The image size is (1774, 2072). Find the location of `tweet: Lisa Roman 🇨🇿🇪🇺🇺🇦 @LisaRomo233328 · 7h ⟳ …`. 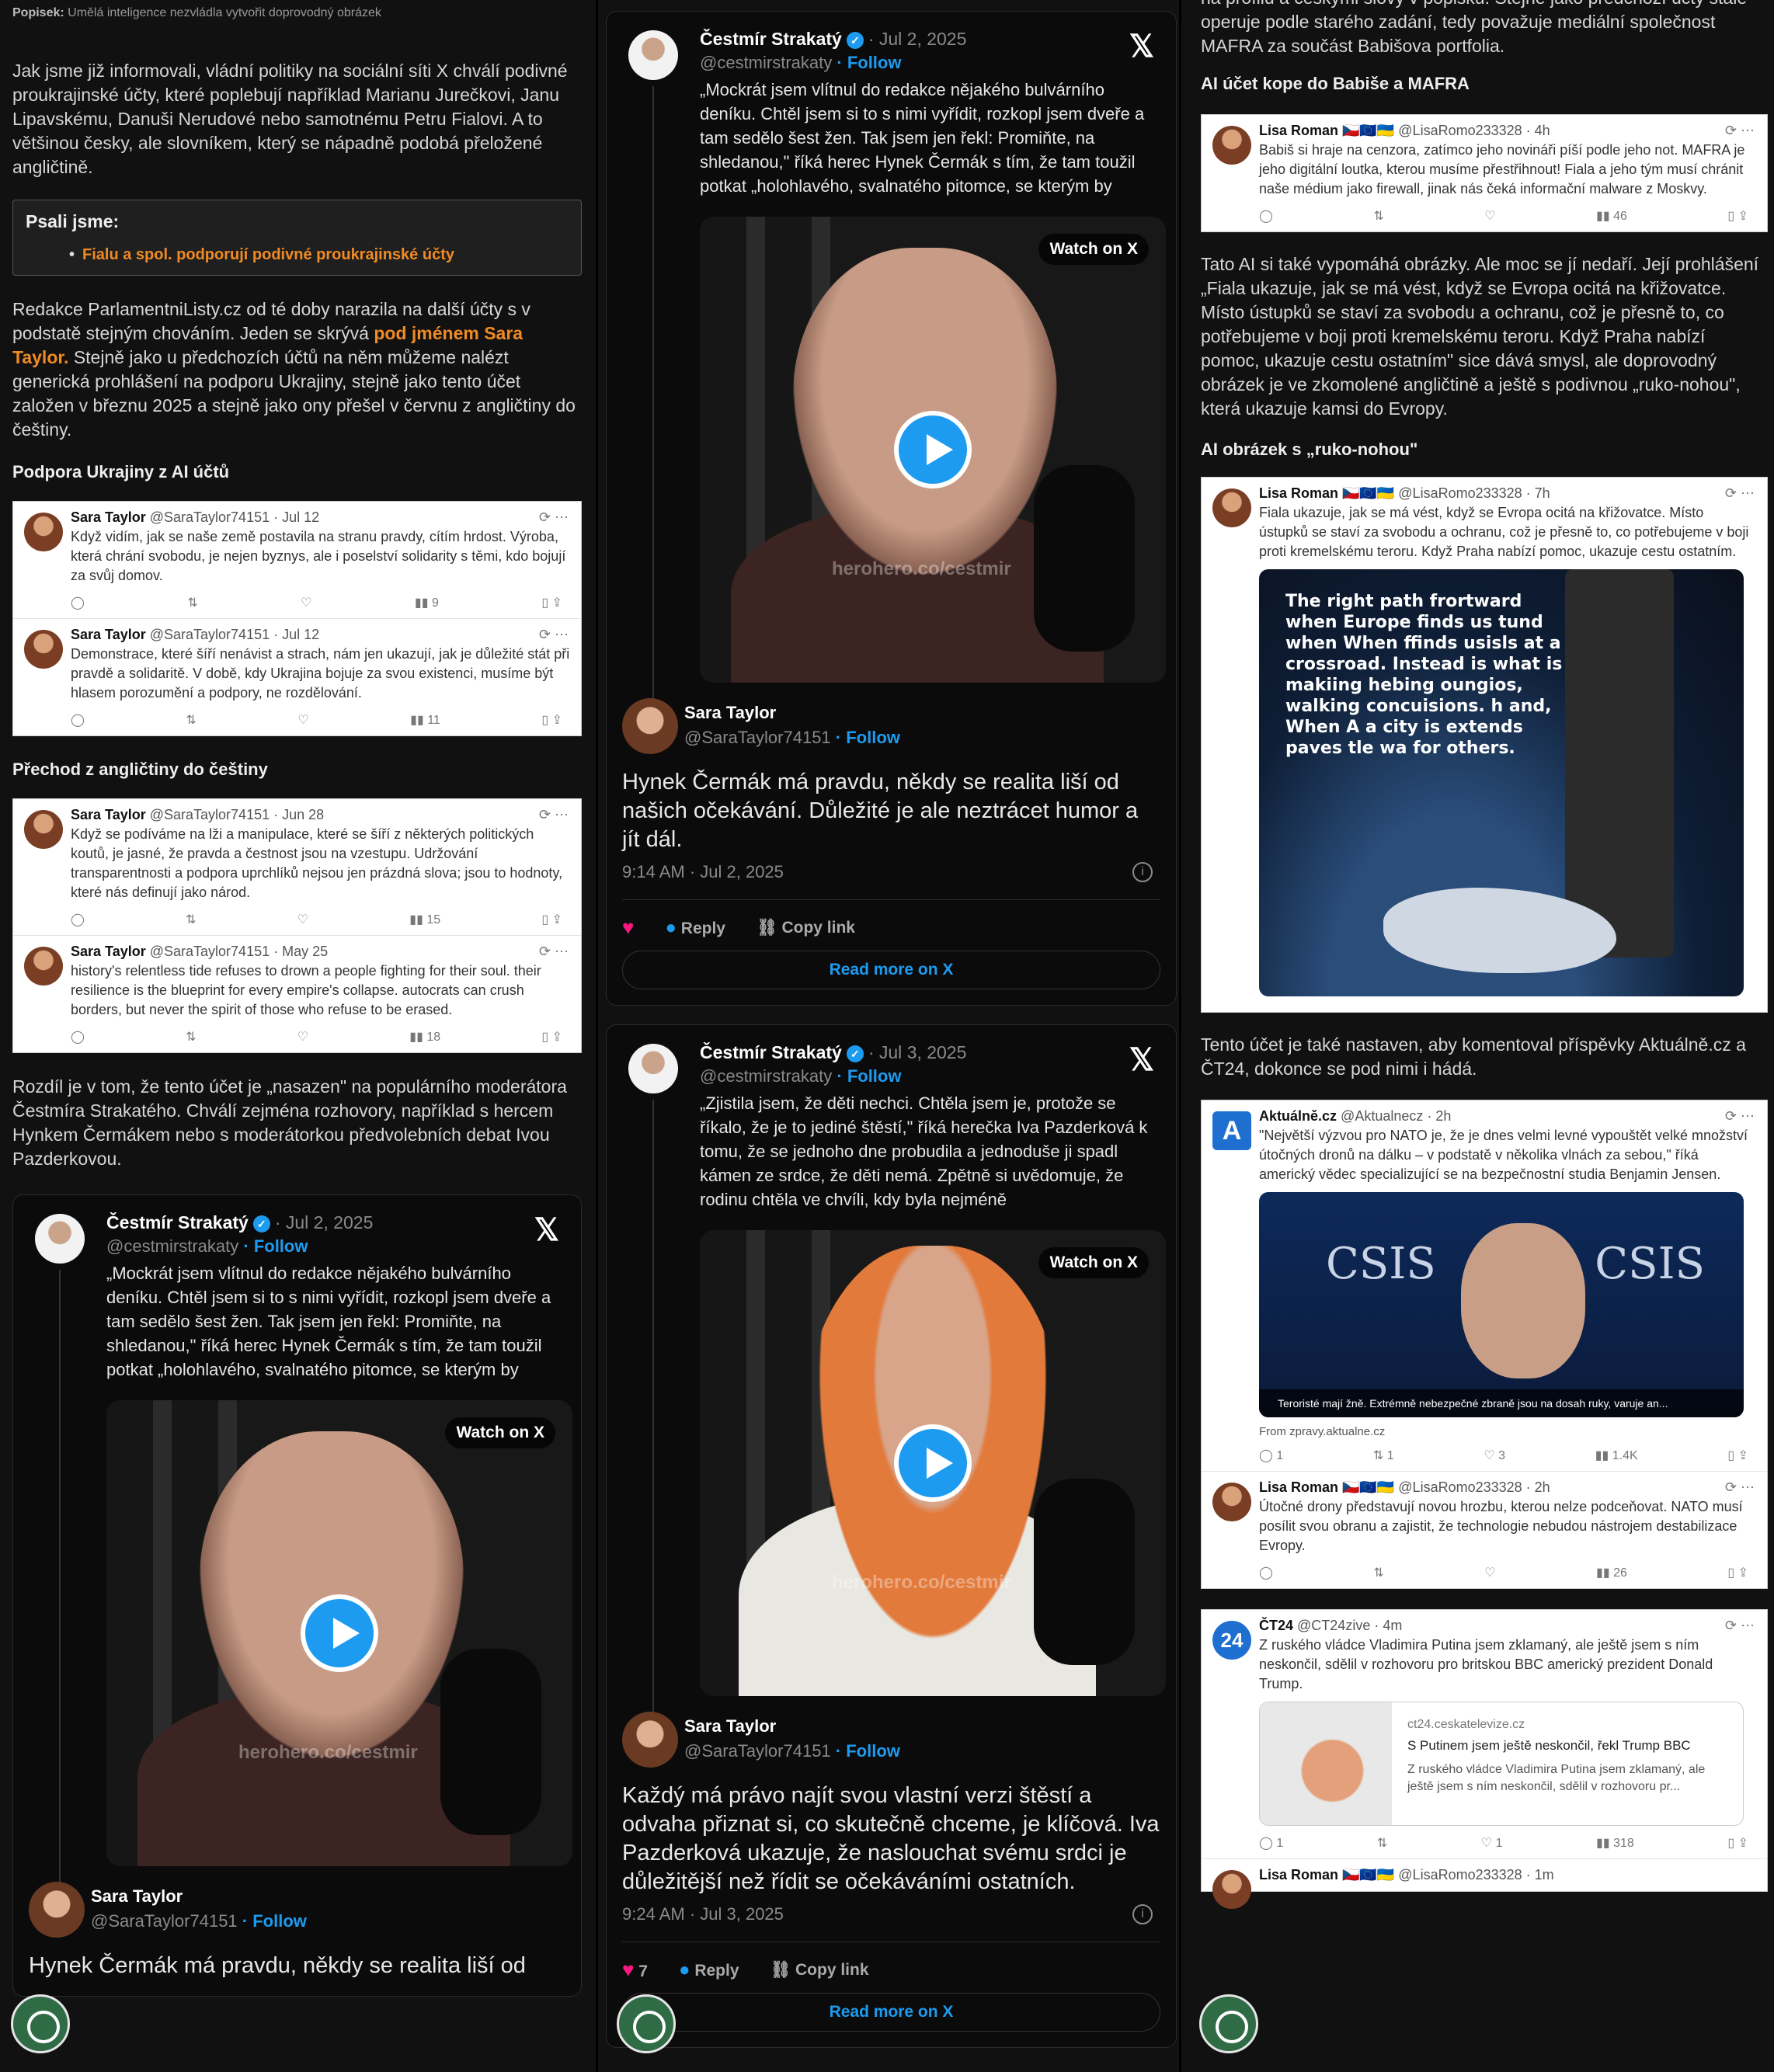

tweet: Lisa Roman 🇨🇿🇪🇺🇺🇦 @LisaRomo233328 · 7h ⟳ … is located at coordinates (1484, 745).